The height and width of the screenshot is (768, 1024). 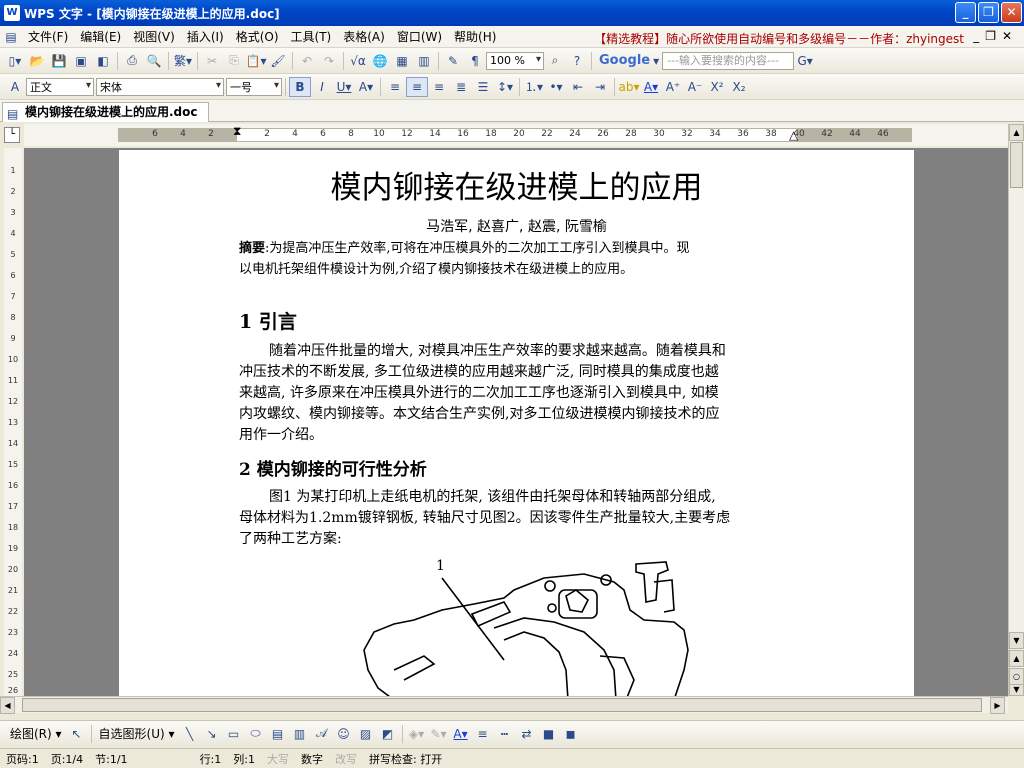 I want to click on scroll-left-arrow: ◀, so click(x=7, y=705).